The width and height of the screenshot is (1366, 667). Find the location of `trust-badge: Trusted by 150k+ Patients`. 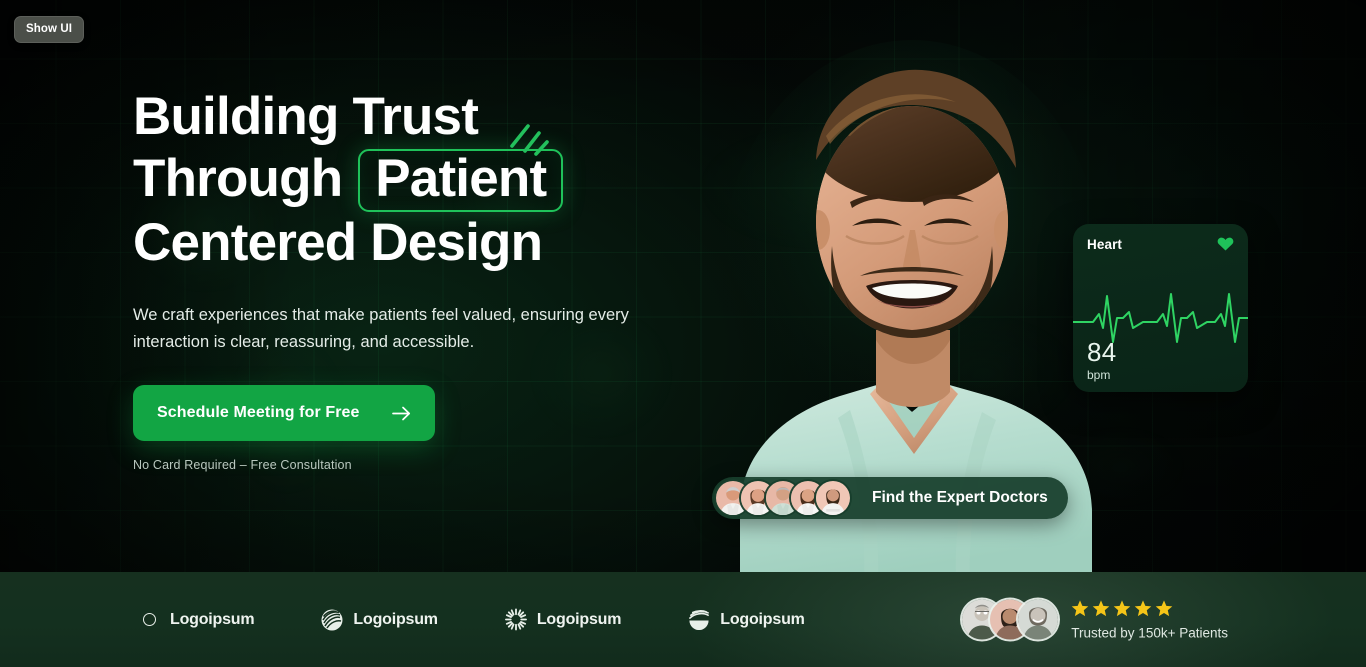

trust-badge: Trusted by 150k+ Patients is located at coordinates (1095, 619).